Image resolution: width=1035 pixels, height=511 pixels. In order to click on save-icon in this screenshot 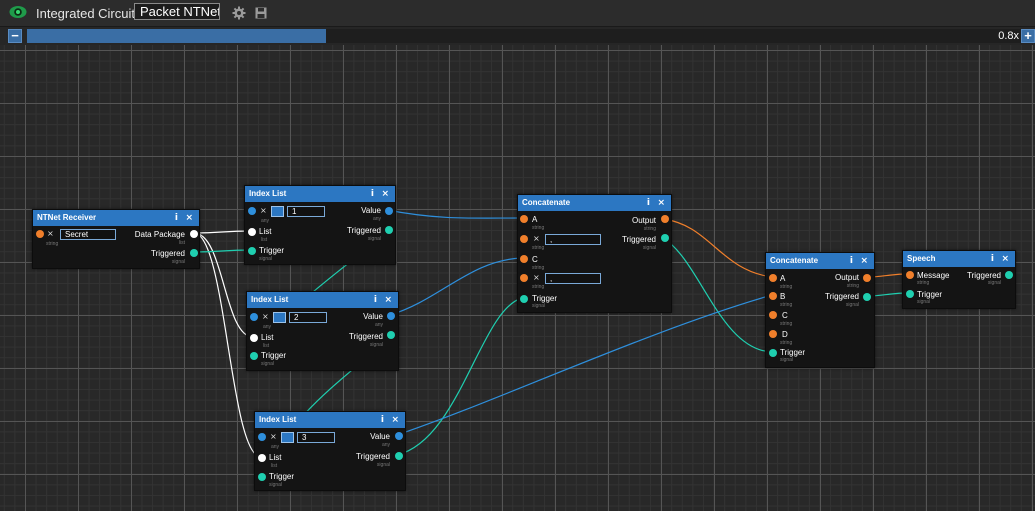, I will do `click(261, 13)`.